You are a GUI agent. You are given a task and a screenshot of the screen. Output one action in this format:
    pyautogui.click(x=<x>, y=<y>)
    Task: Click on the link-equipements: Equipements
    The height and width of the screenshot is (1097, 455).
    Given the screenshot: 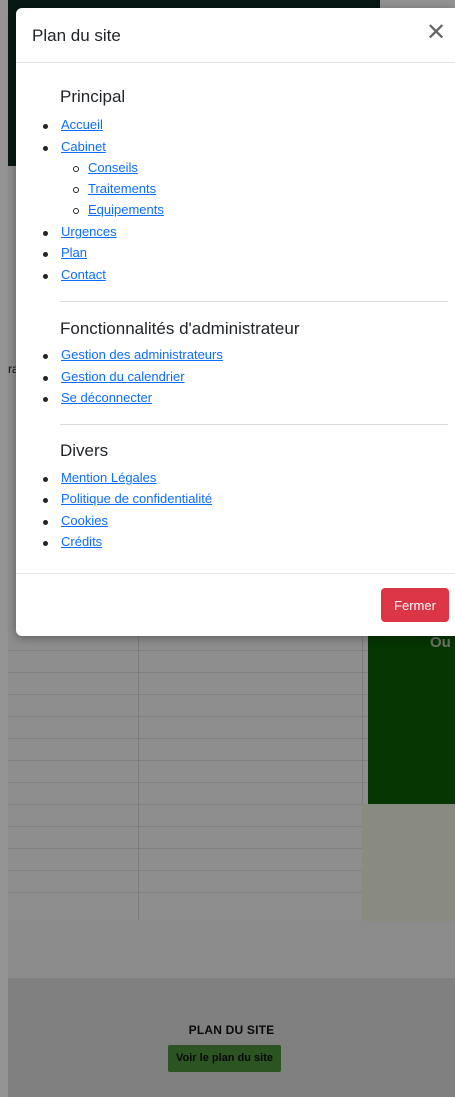 What is the action you would take?
    pyautogui.click(x=126, y=209)
    